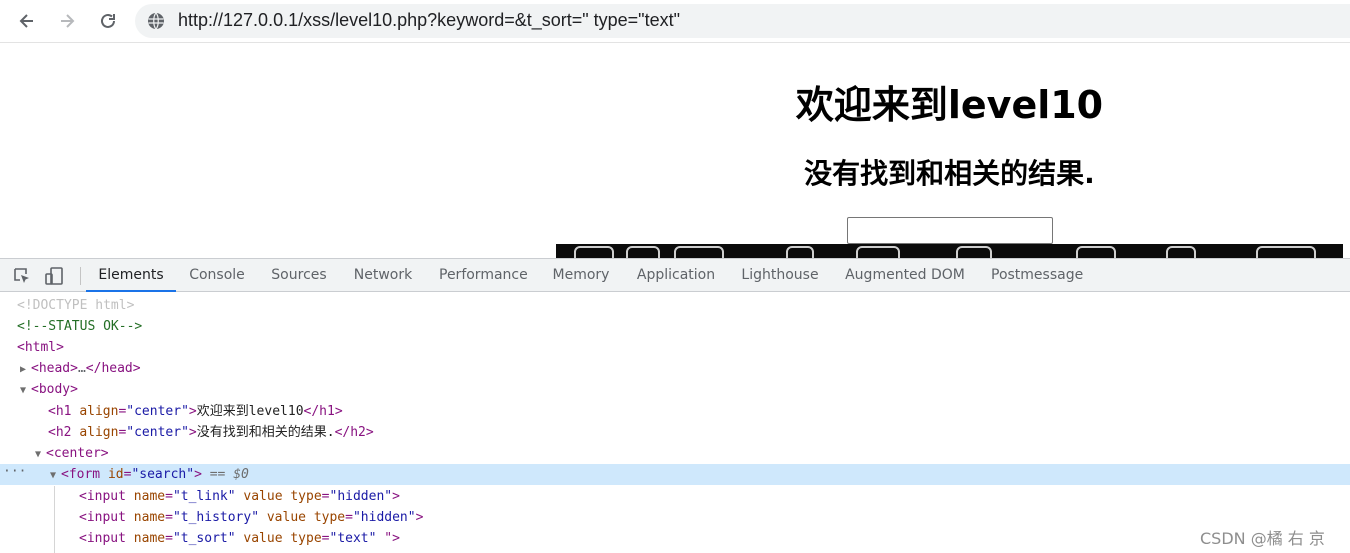  Describe the element at coordinates (780, 275) in the screenshot. I see `tab-lighthouse: Lighthouse` at that location.